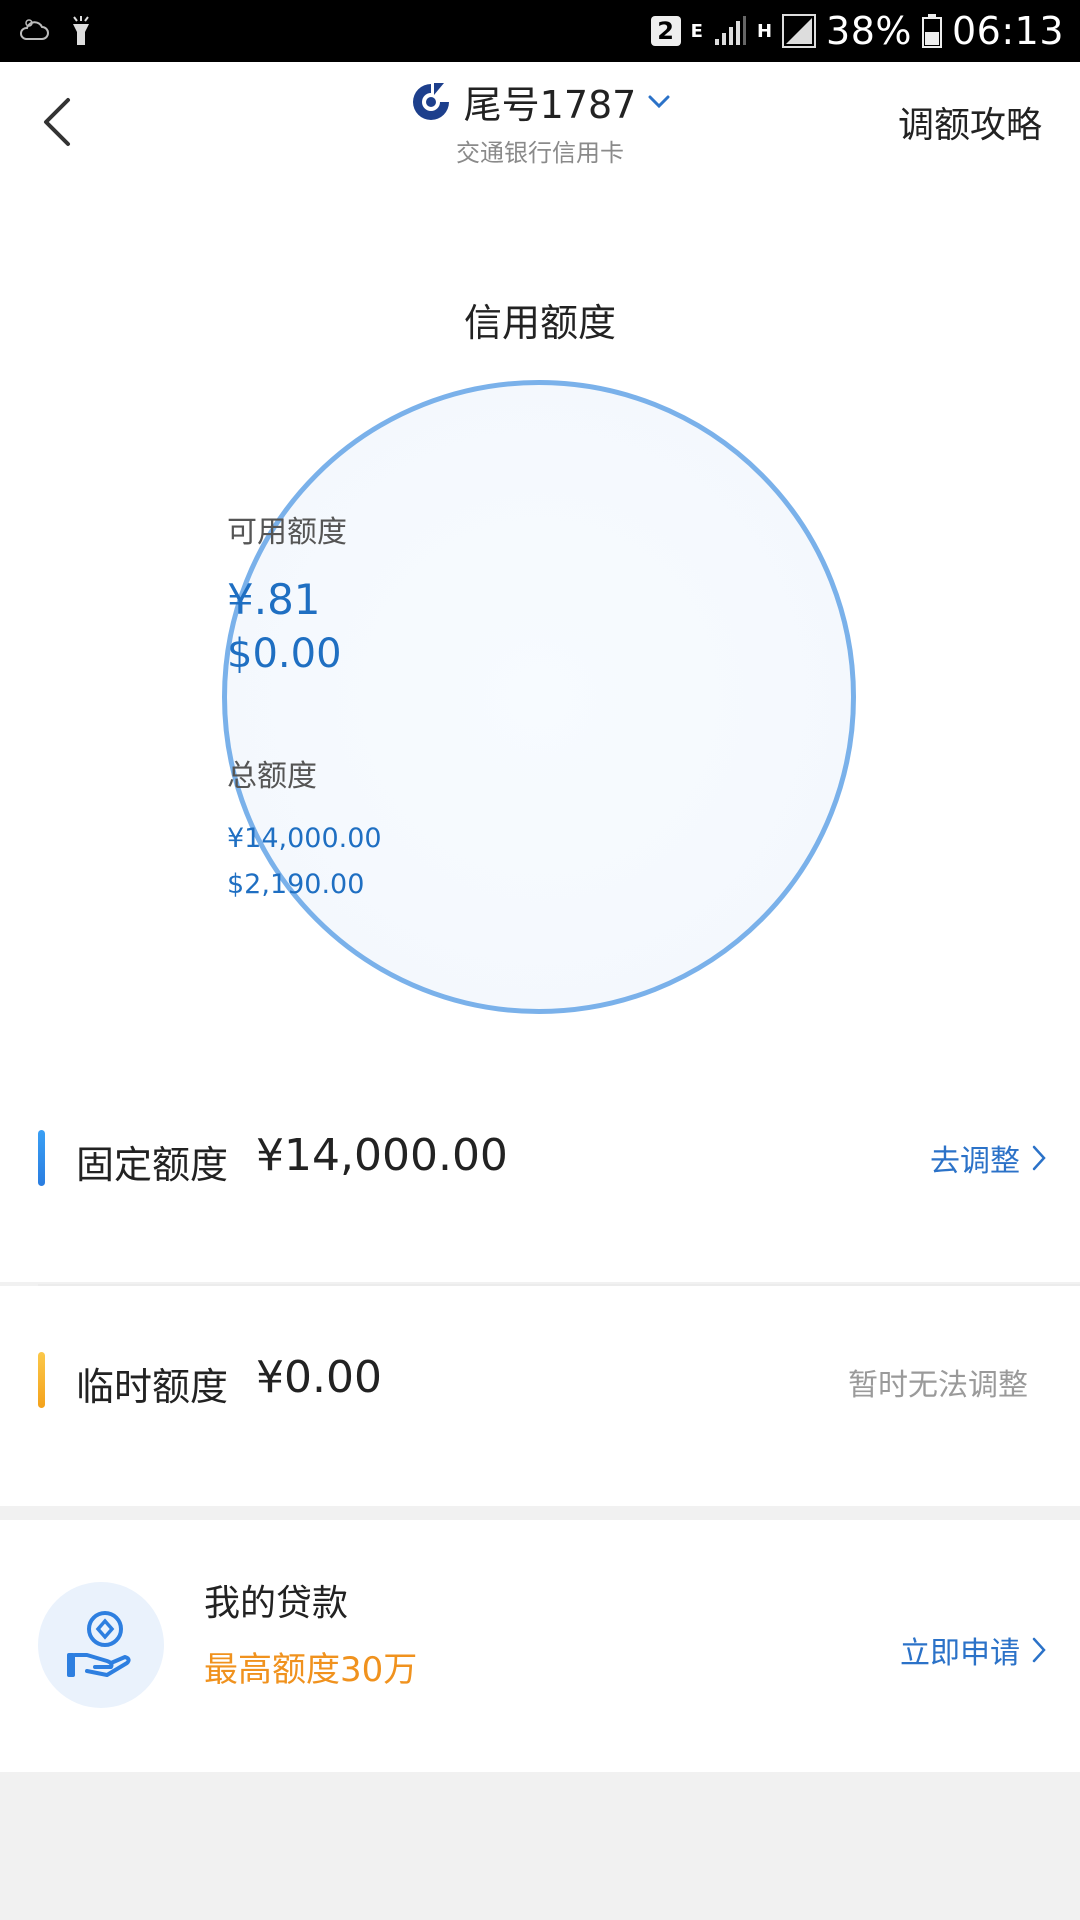  What do you see at coordinates (311, 1670) in the screenshot?
I see `loan-max-limit: 最高额度30万` at bounding box center [311, 1670].